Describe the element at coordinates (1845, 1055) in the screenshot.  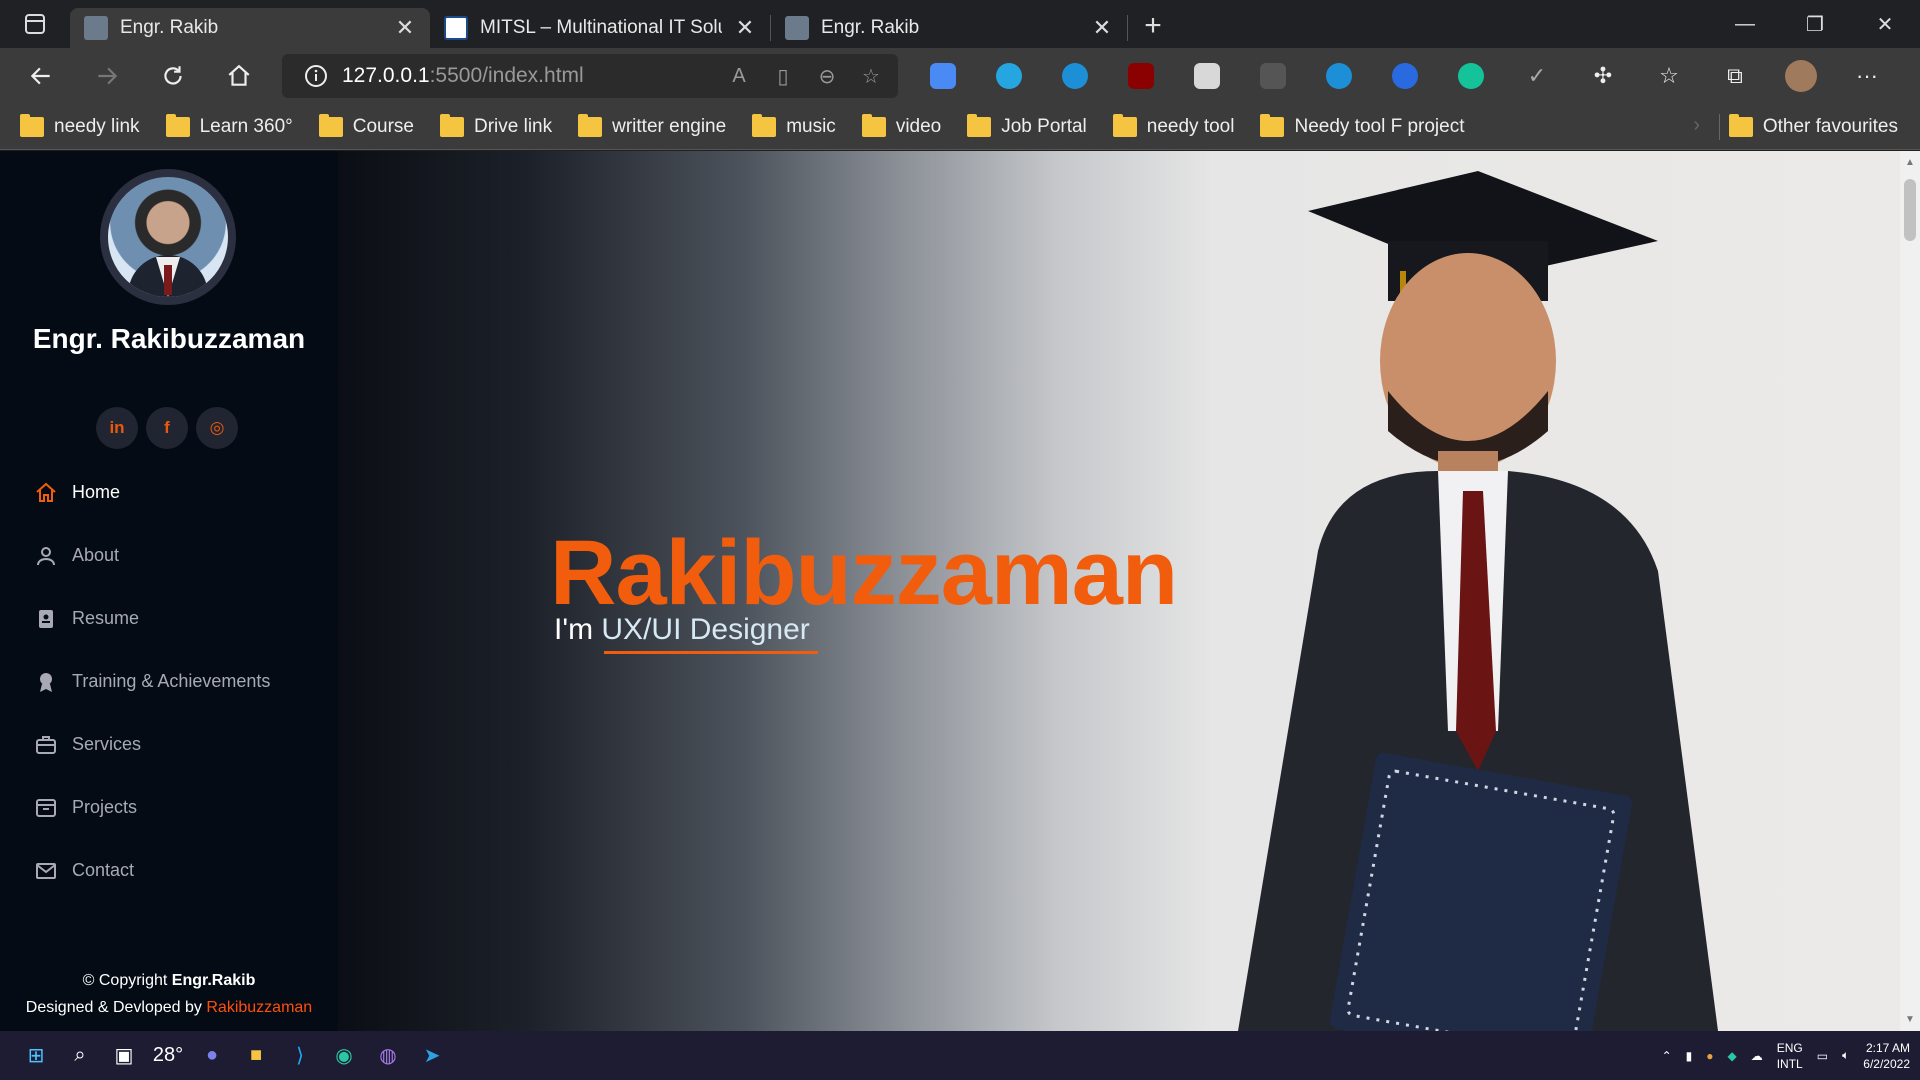
I see `volume-icon: 🔈︎` at that location.